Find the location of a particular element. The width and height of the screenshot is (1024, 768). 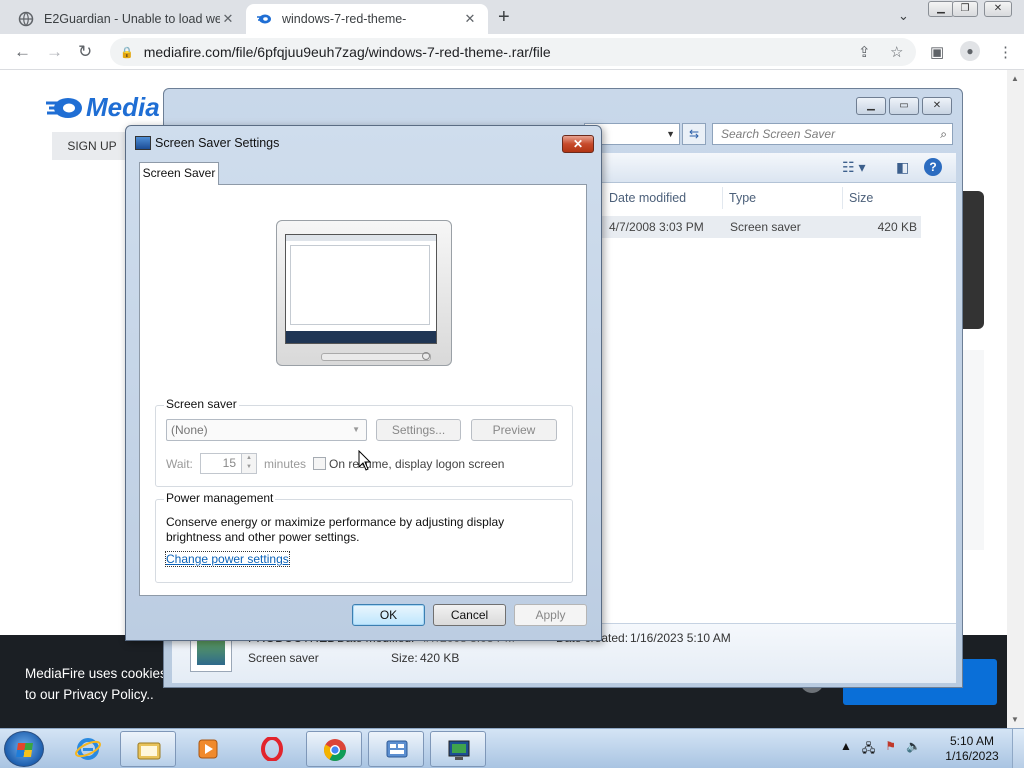

cancel-button: Cancel is located at coordinates (469, 615).